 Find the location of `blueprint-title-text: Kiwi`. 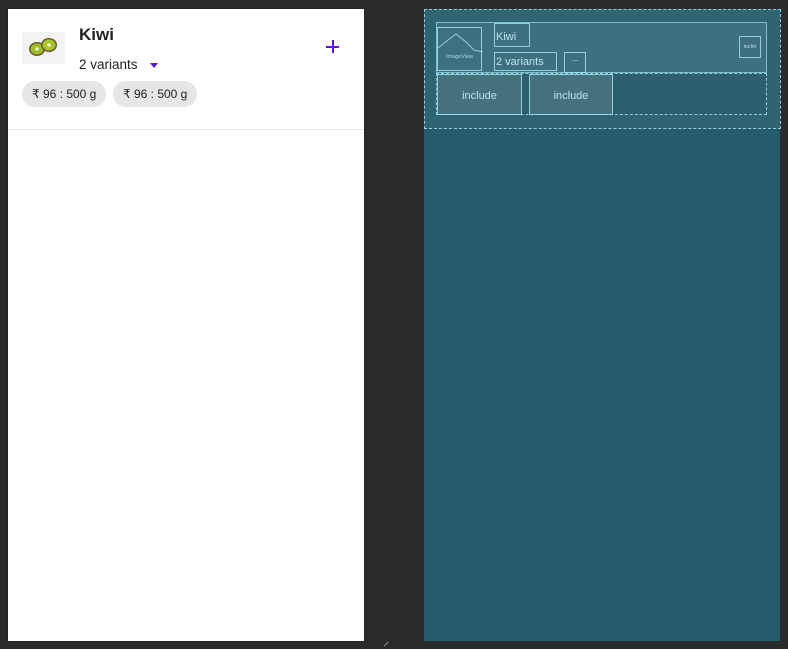

blueprint-title-text: Kiwi is located at coordinates (512, 35).